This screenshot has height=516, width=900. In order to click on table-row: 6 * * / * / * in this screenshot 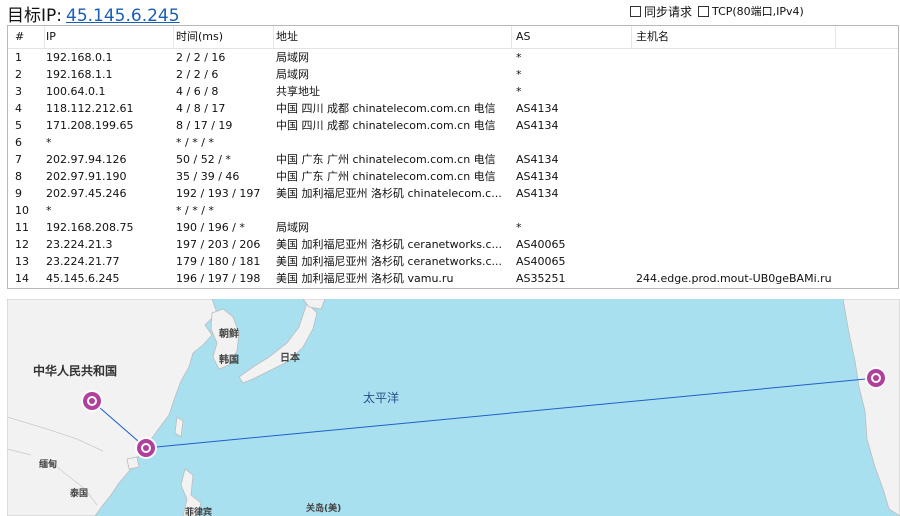, I will do `click(453, 142)`.